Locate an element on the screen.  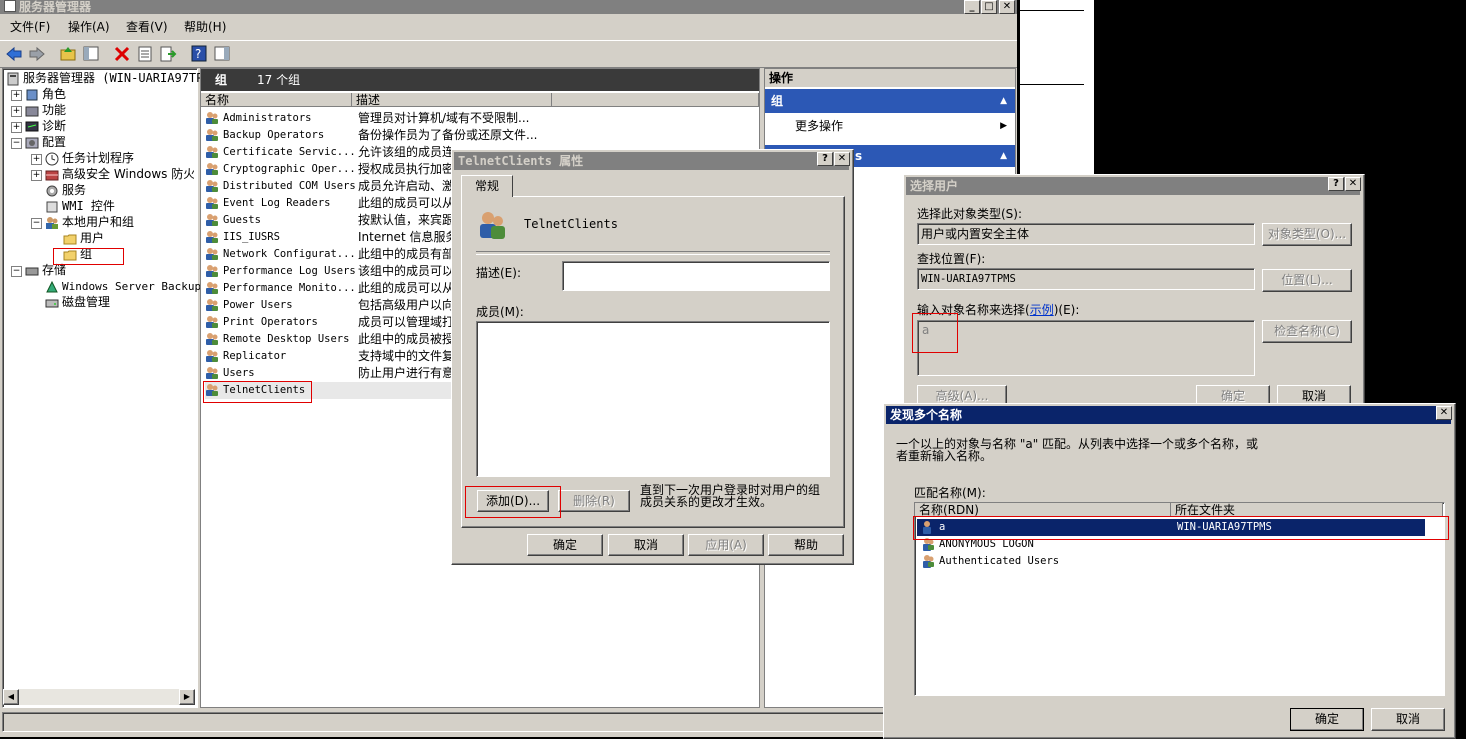
tree-item-users: 用户 is located at coordinates (83, 238).